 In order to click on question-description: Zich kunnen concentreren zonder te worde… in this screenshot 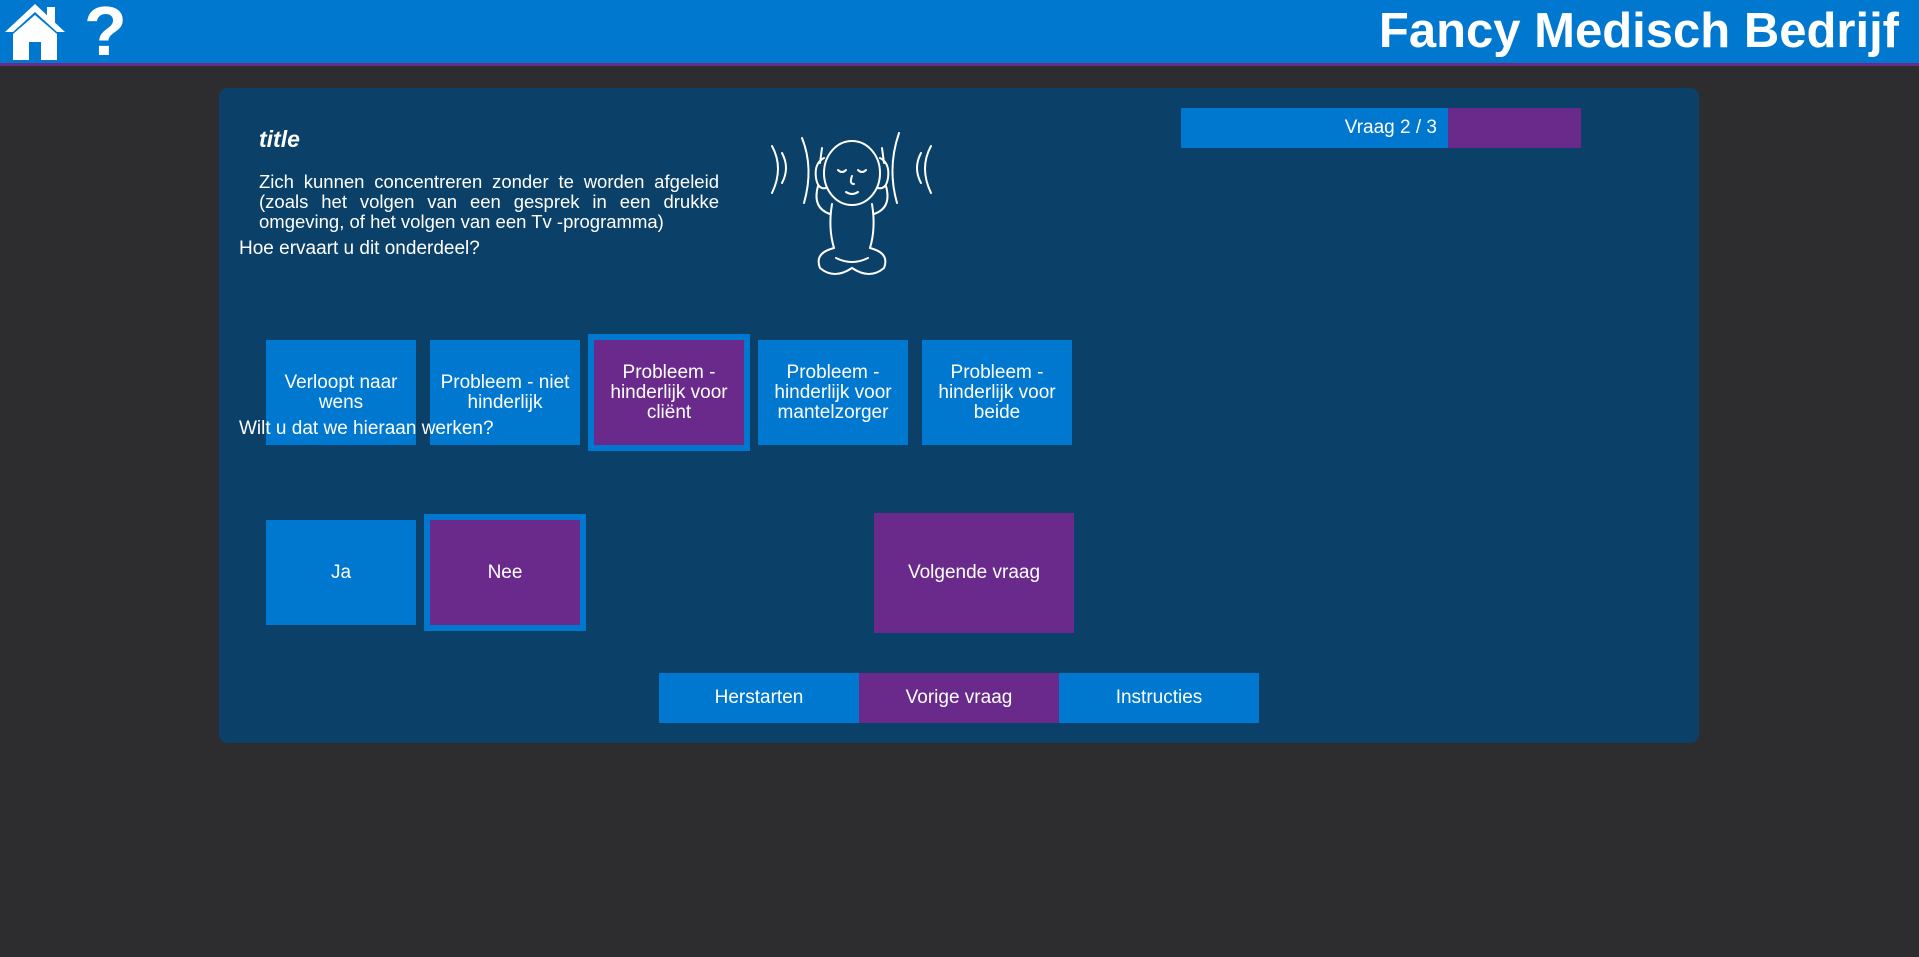, I will do `click(489, 201)`.